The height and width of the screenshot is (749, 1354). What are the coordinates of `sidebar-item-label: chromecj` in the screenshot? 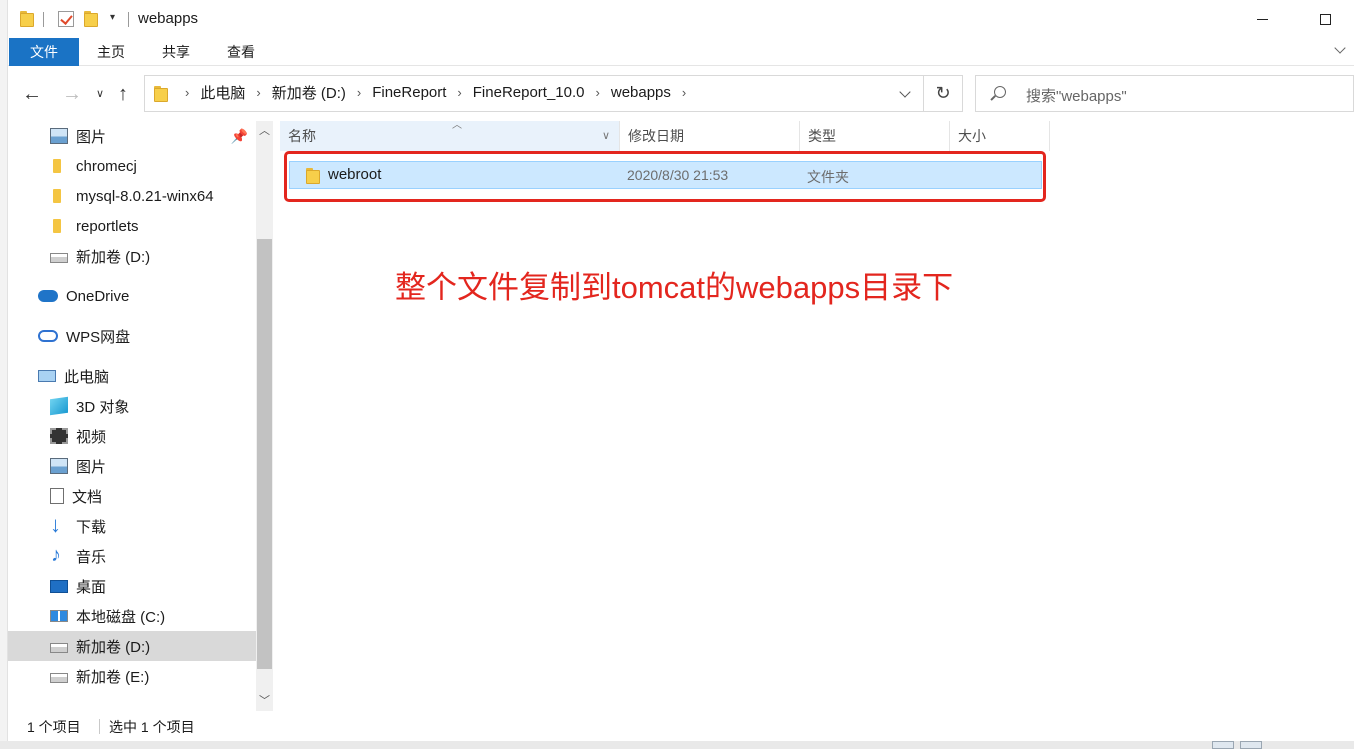 It's located at (106, 166).